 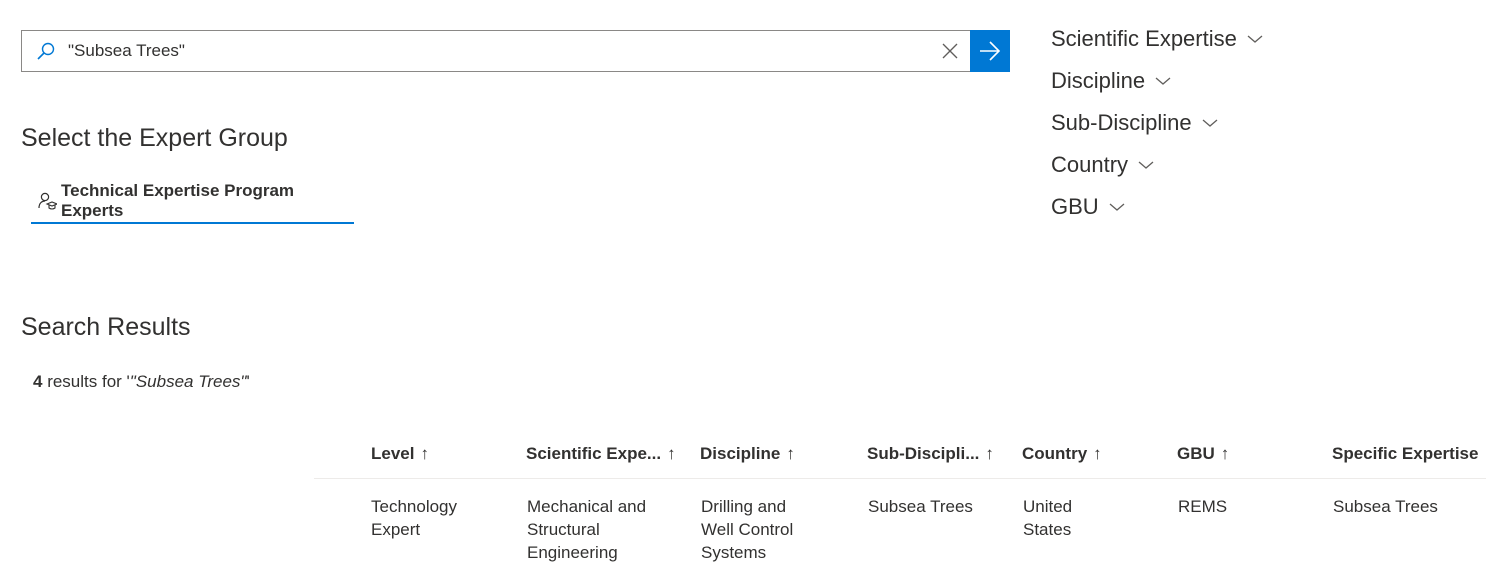 I want to click on column-header-discipline: Discipline ↑, so click(x=783, y=454).